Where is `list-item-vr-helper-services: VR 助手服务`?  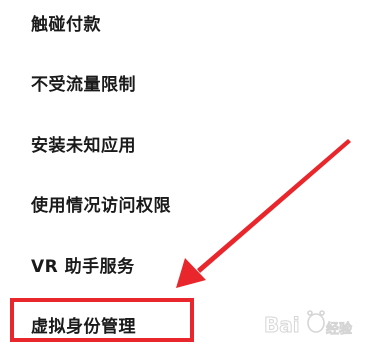
list-item-vr-helper-services: VR 助手服务 is located at coordinates (190, 264).